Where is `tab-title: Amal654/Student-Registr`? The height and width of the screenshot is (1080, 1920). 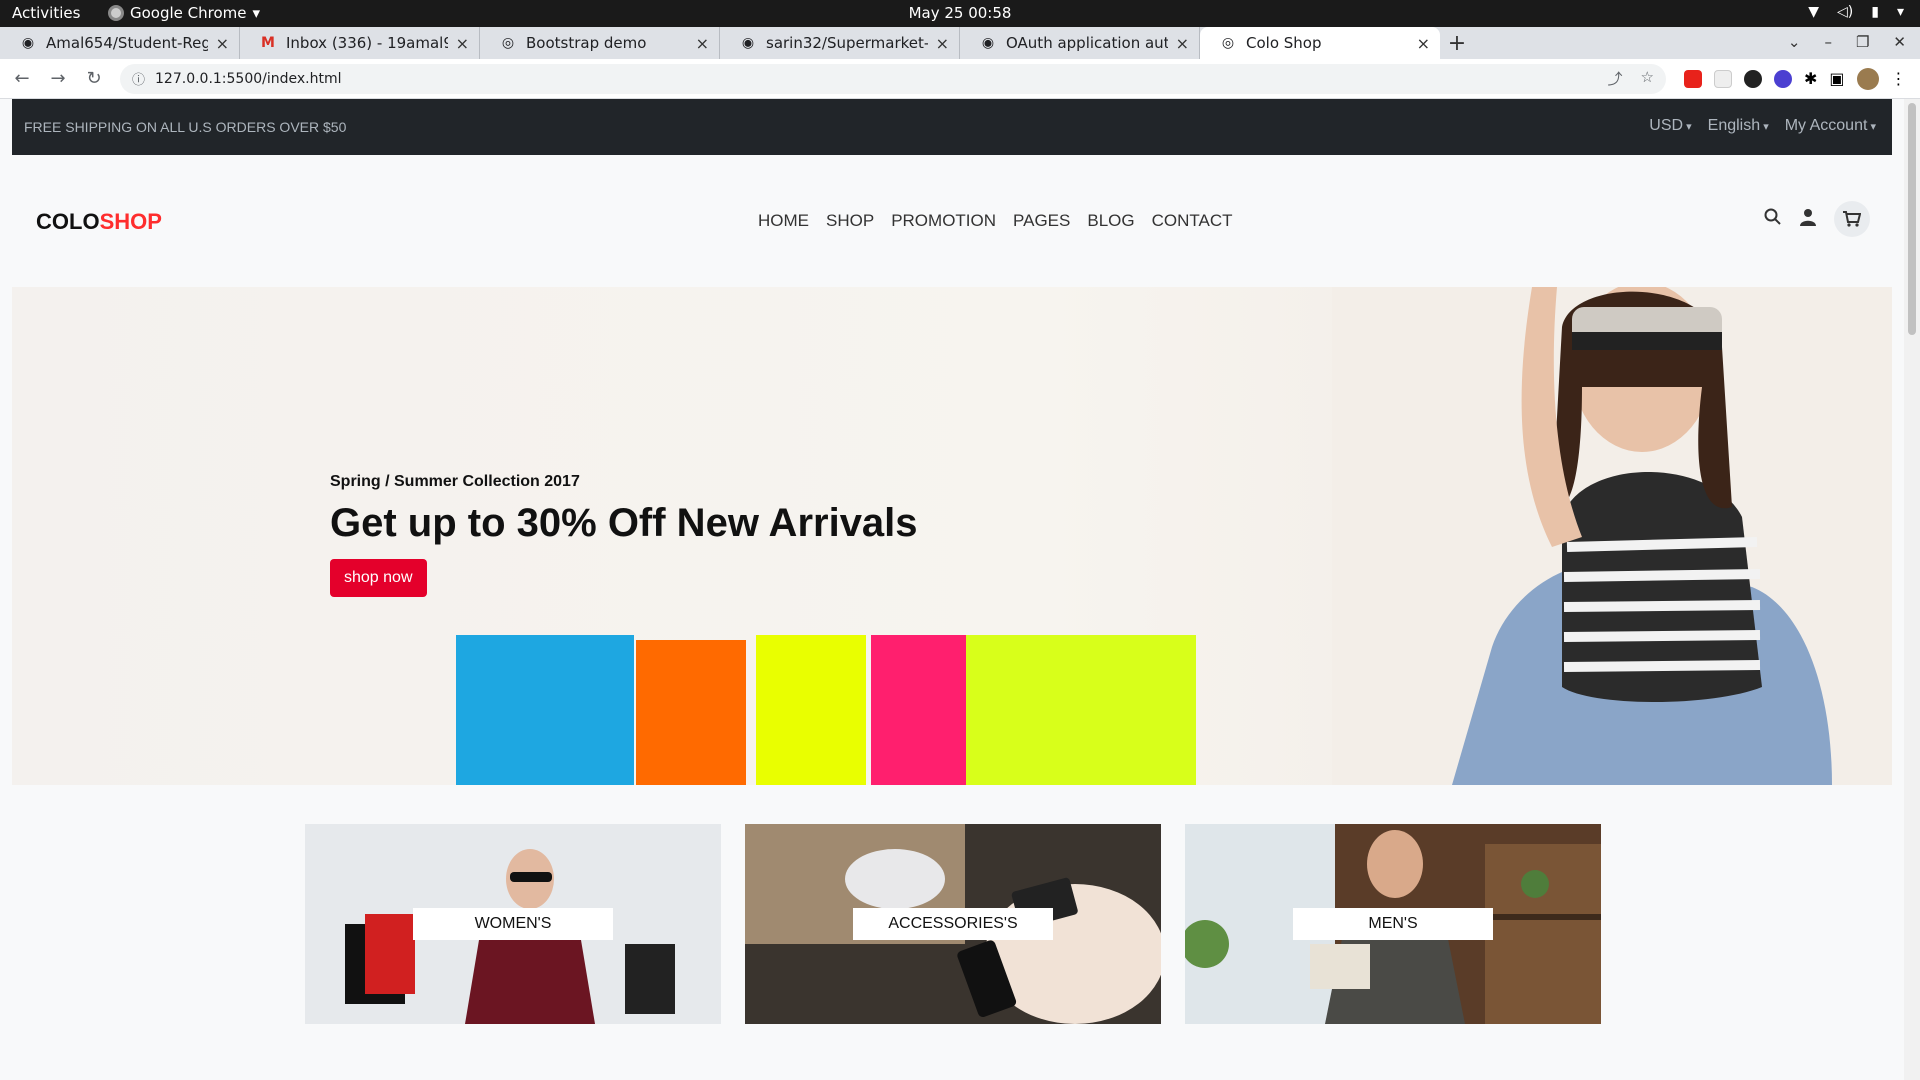
tab-title: Amal654/Student-Registr is located at coordinates (127, 43).